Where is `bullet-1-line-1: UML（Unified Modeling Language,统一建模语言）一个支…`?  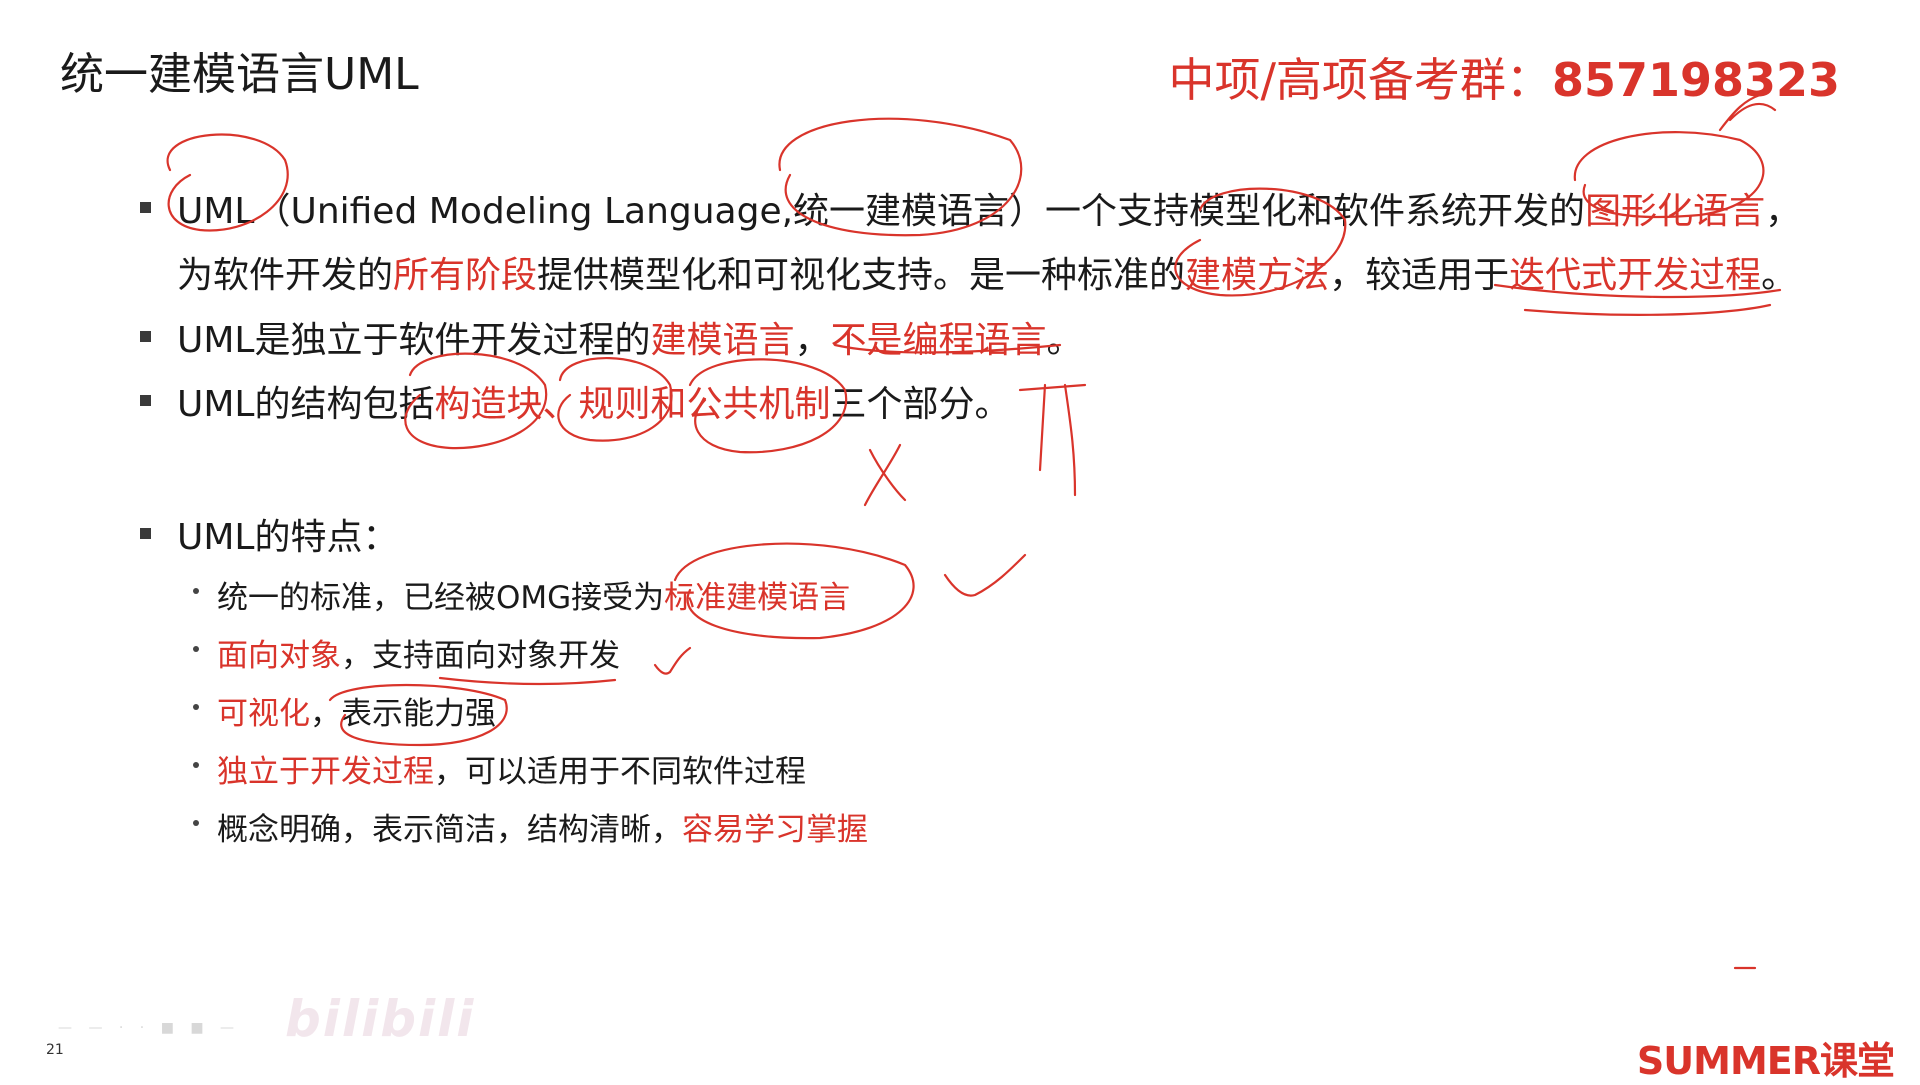 bullet-1-line-1: UML（Unified Modeling Language,统一建模语言）一个支… is located at coordinates (989, 208).